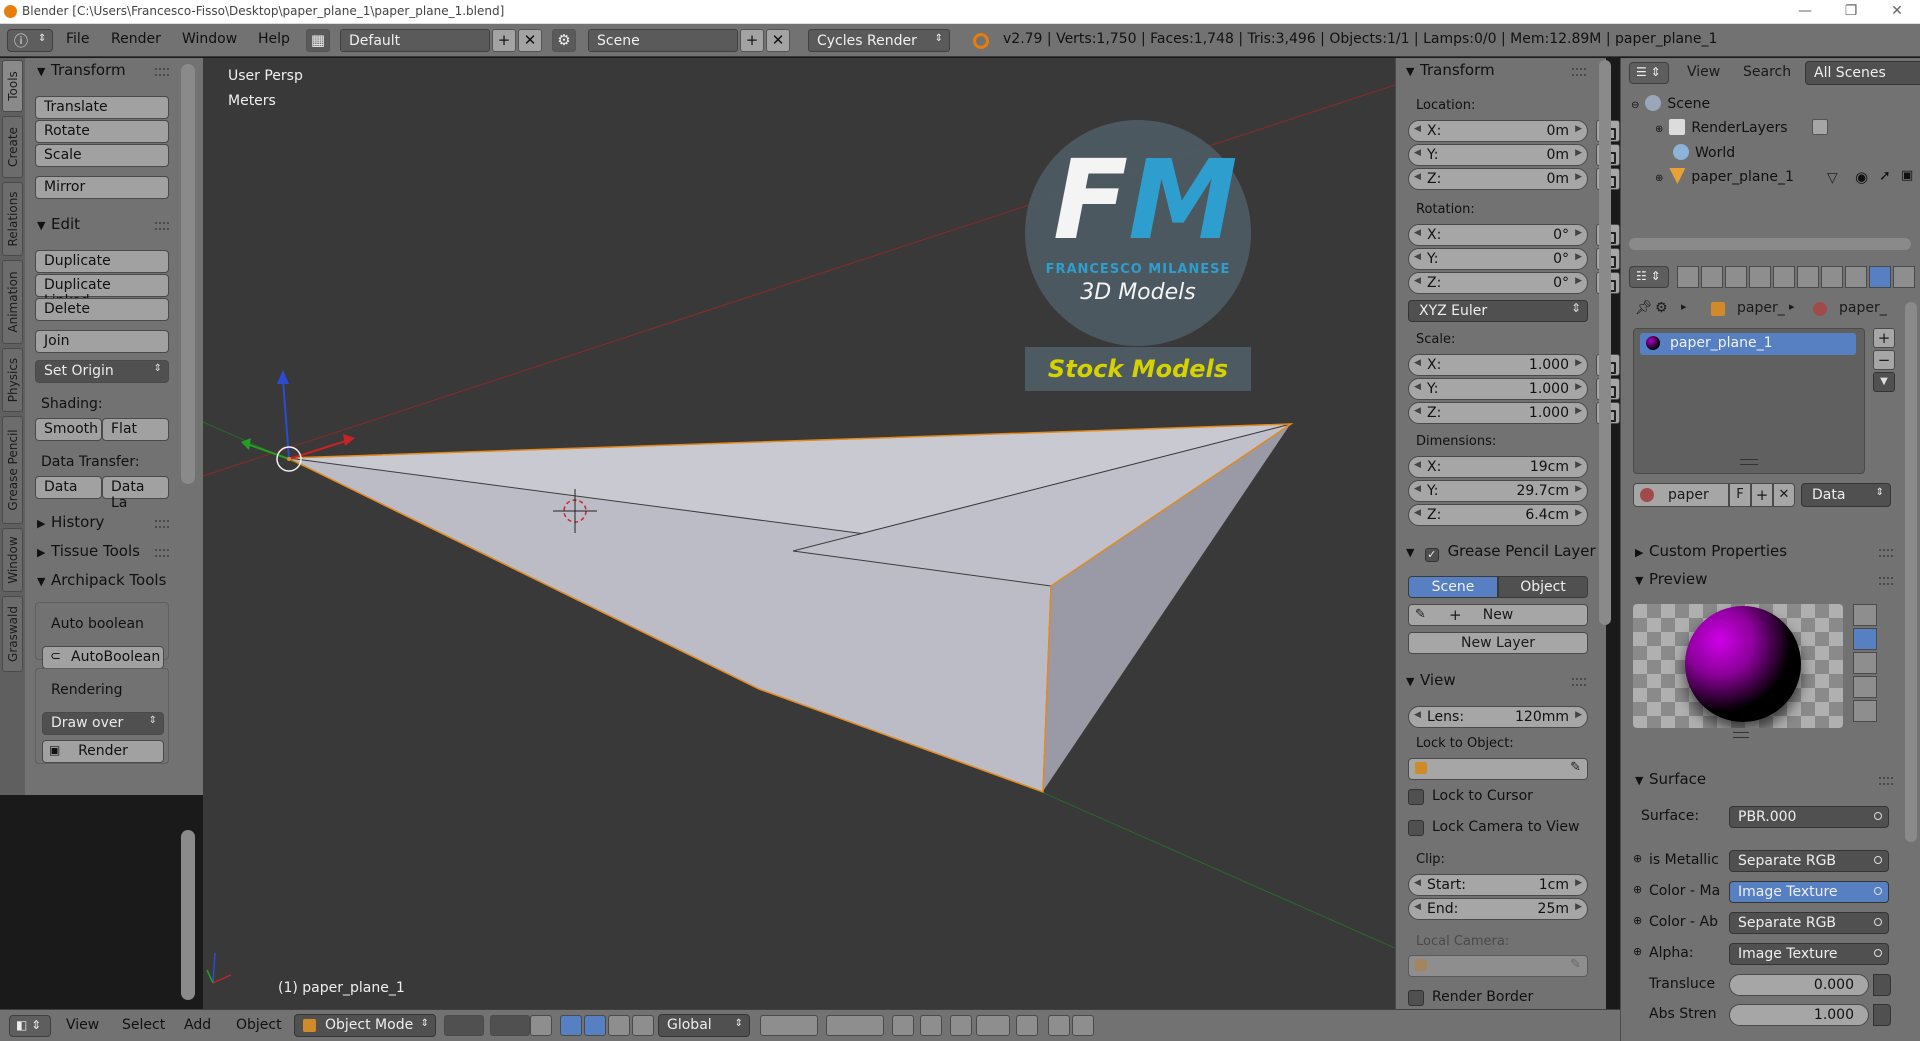  What do you see at coordinates (1880, 277) in the screenshot?
I see `material-tab-icon` at bounding box center [1880, 277].